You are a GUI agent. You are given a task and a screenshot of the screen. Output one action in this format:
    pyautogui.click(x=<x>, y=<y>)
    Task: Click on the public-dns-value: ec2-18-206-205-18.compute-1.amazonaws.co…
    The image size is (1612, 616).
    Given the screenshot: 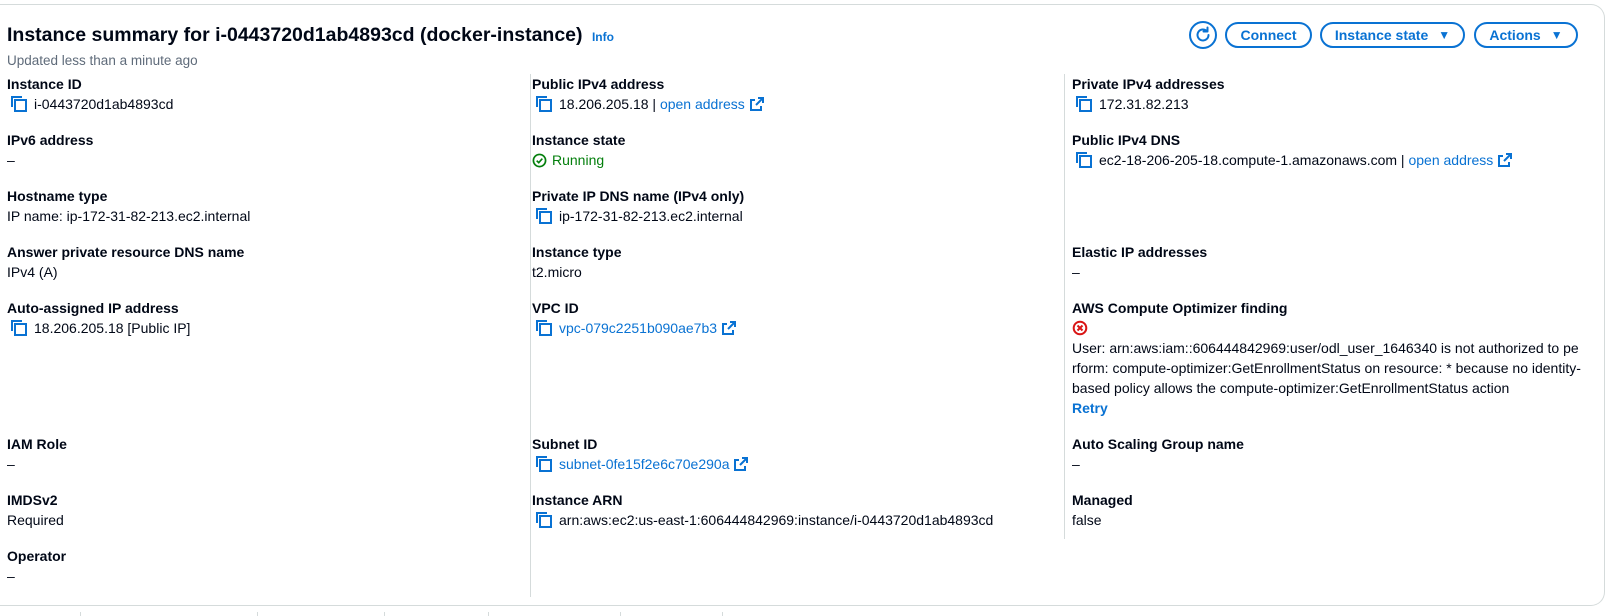 What is the action you would take?
    pyautogui.click(x=1248, y=160)
    